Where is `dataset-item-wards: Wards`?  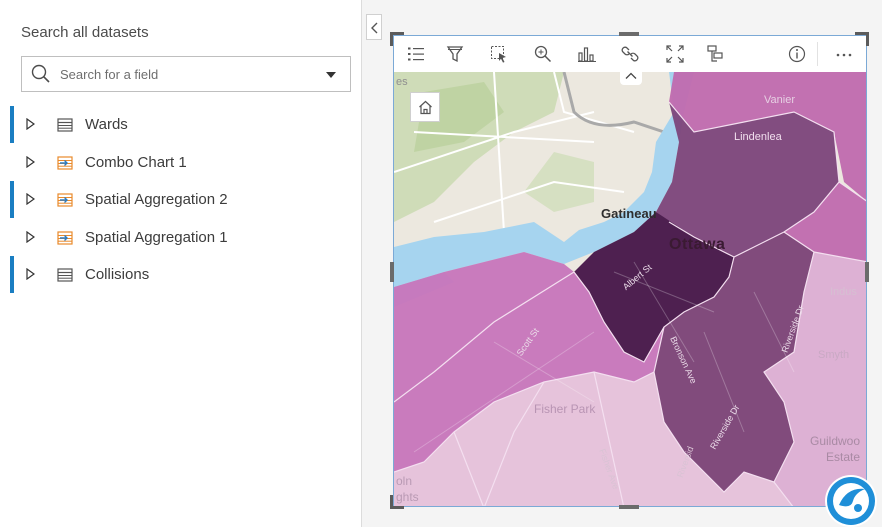
dataset-item-wards: Wards is located at coordinates (181, 125).